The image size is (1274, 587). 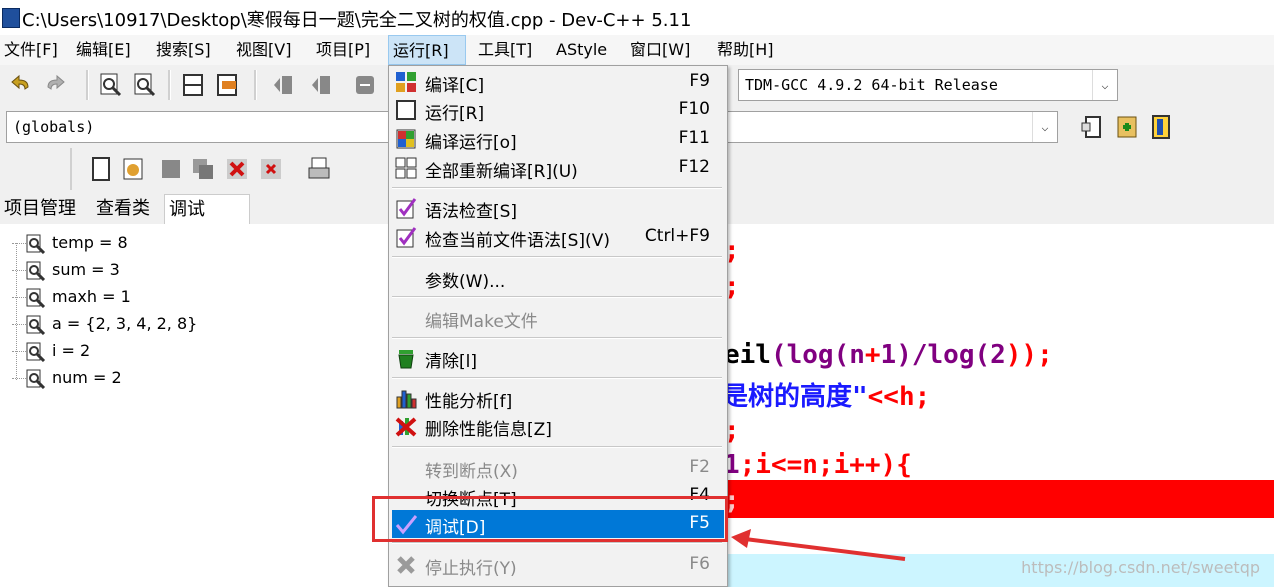 I want to click on menu-item-stop-execution: 停止执行(Y) F6, so click(x=558, y=565).